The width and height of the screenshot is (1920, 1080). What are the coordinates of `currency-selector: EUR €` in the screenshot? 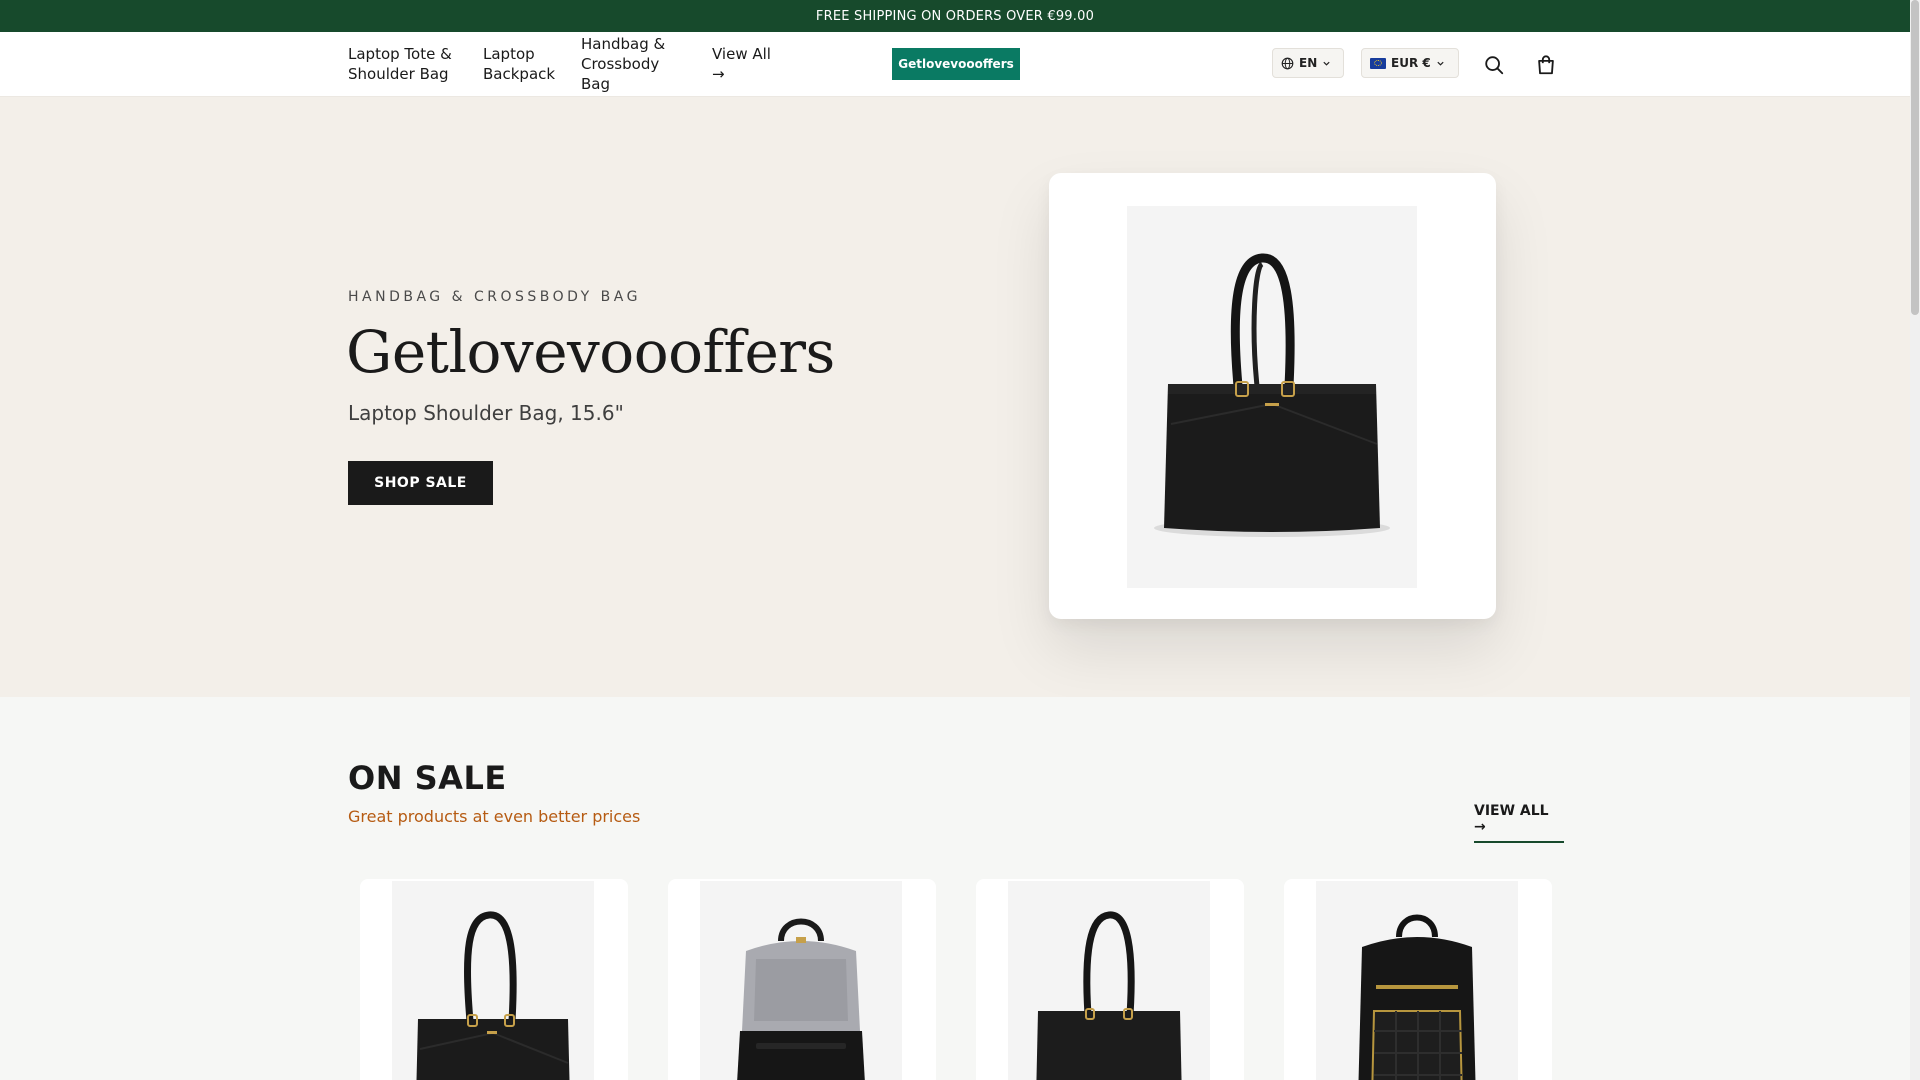 It's located at (1410, 63).